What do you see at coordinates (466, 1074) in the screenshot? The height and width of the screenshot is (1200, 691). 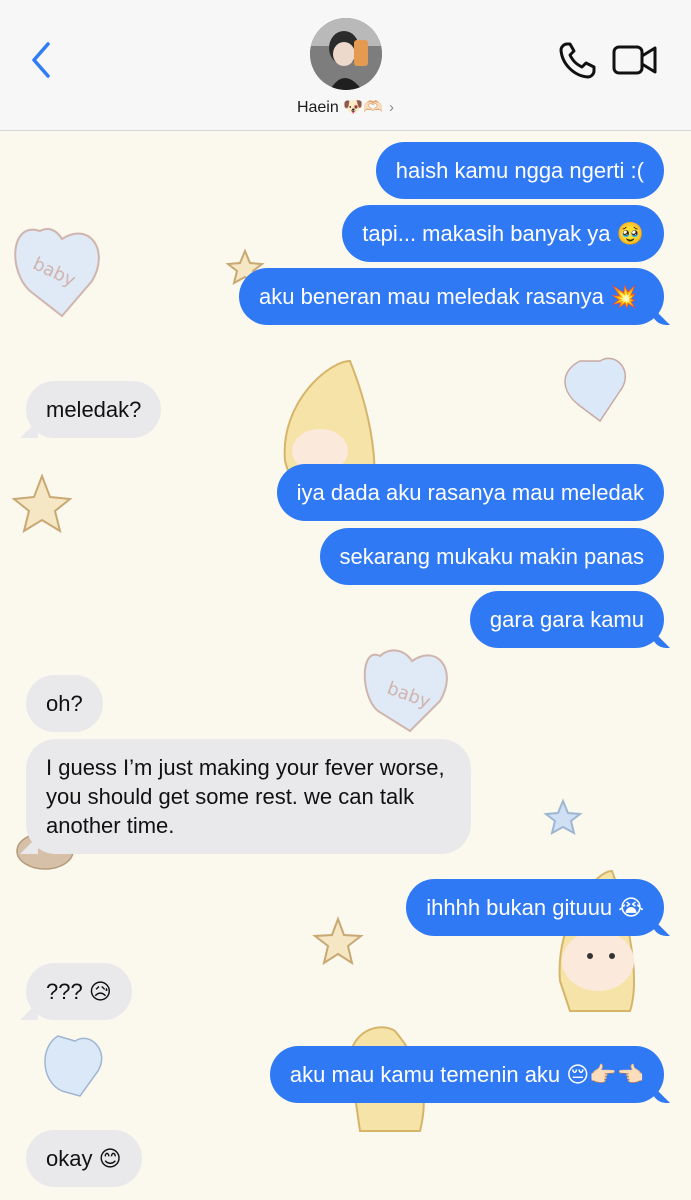 I see `message-bubble-outgoing: aku mau kamu temenin aku 😔👉🏻👈🏻` at bounding box center [466, 1074].